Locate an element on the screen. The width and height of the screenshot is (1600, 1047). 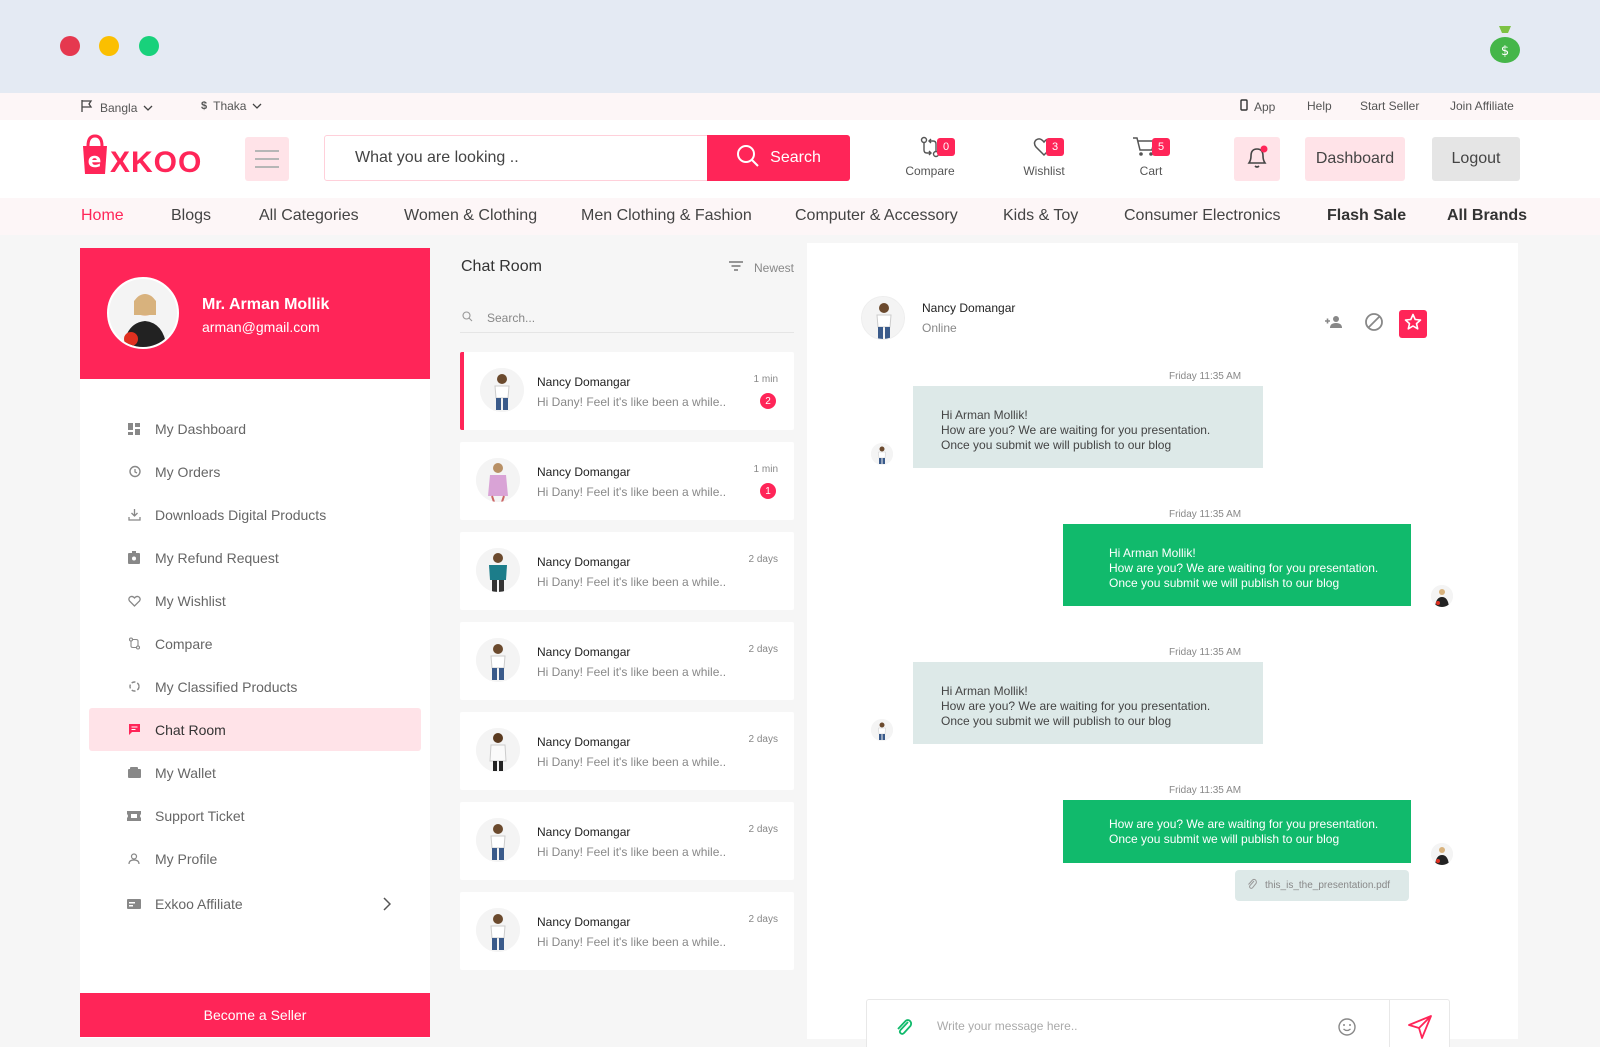
send-button is located at coordinates (1420, 1029).